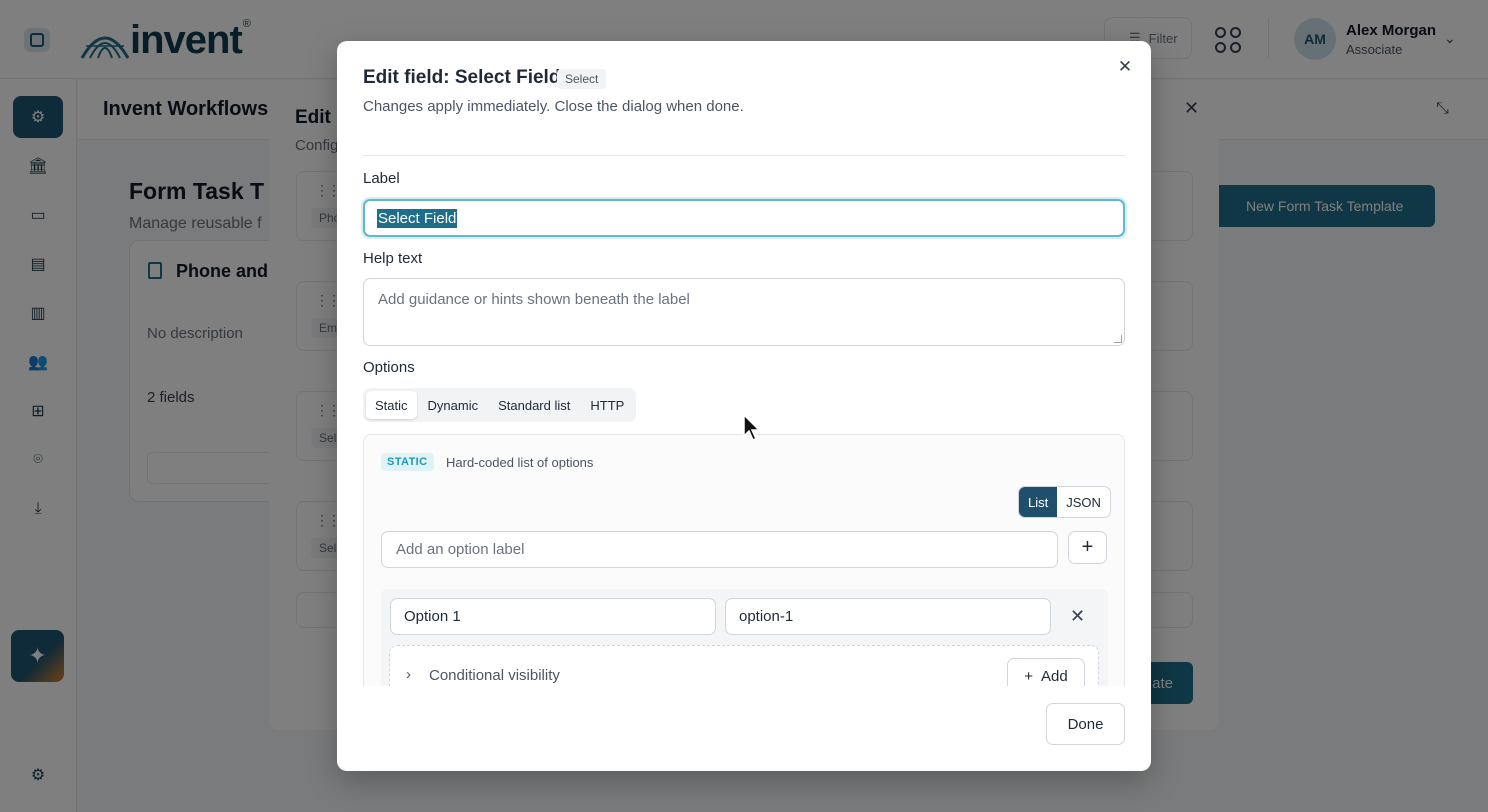 This screenshot has height=812, width=1488. Describe the element at coordinates (1083, 502) in the screenshot. I see `mode-json-button: JSON` at that location.